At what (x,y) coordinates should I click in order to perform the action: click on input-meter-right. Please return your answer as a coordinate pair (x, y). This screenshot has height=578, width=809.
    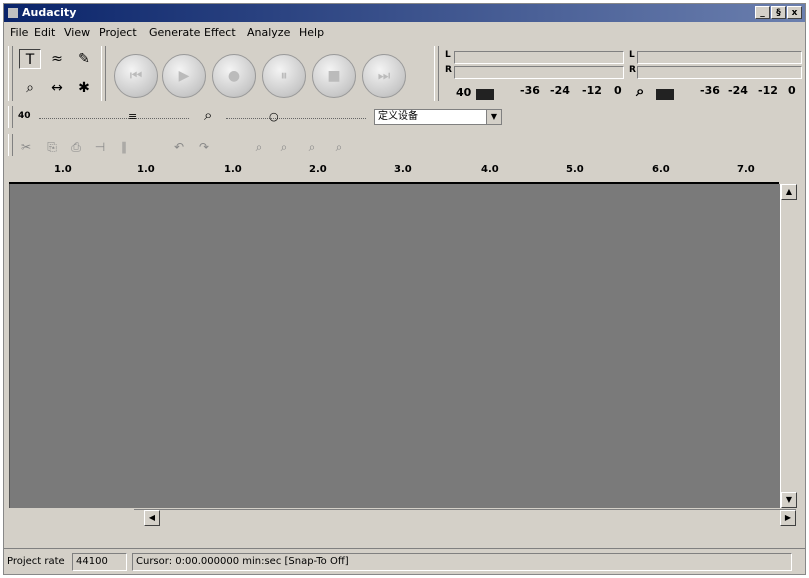
    Looking at the image, I should click on (719, 72).